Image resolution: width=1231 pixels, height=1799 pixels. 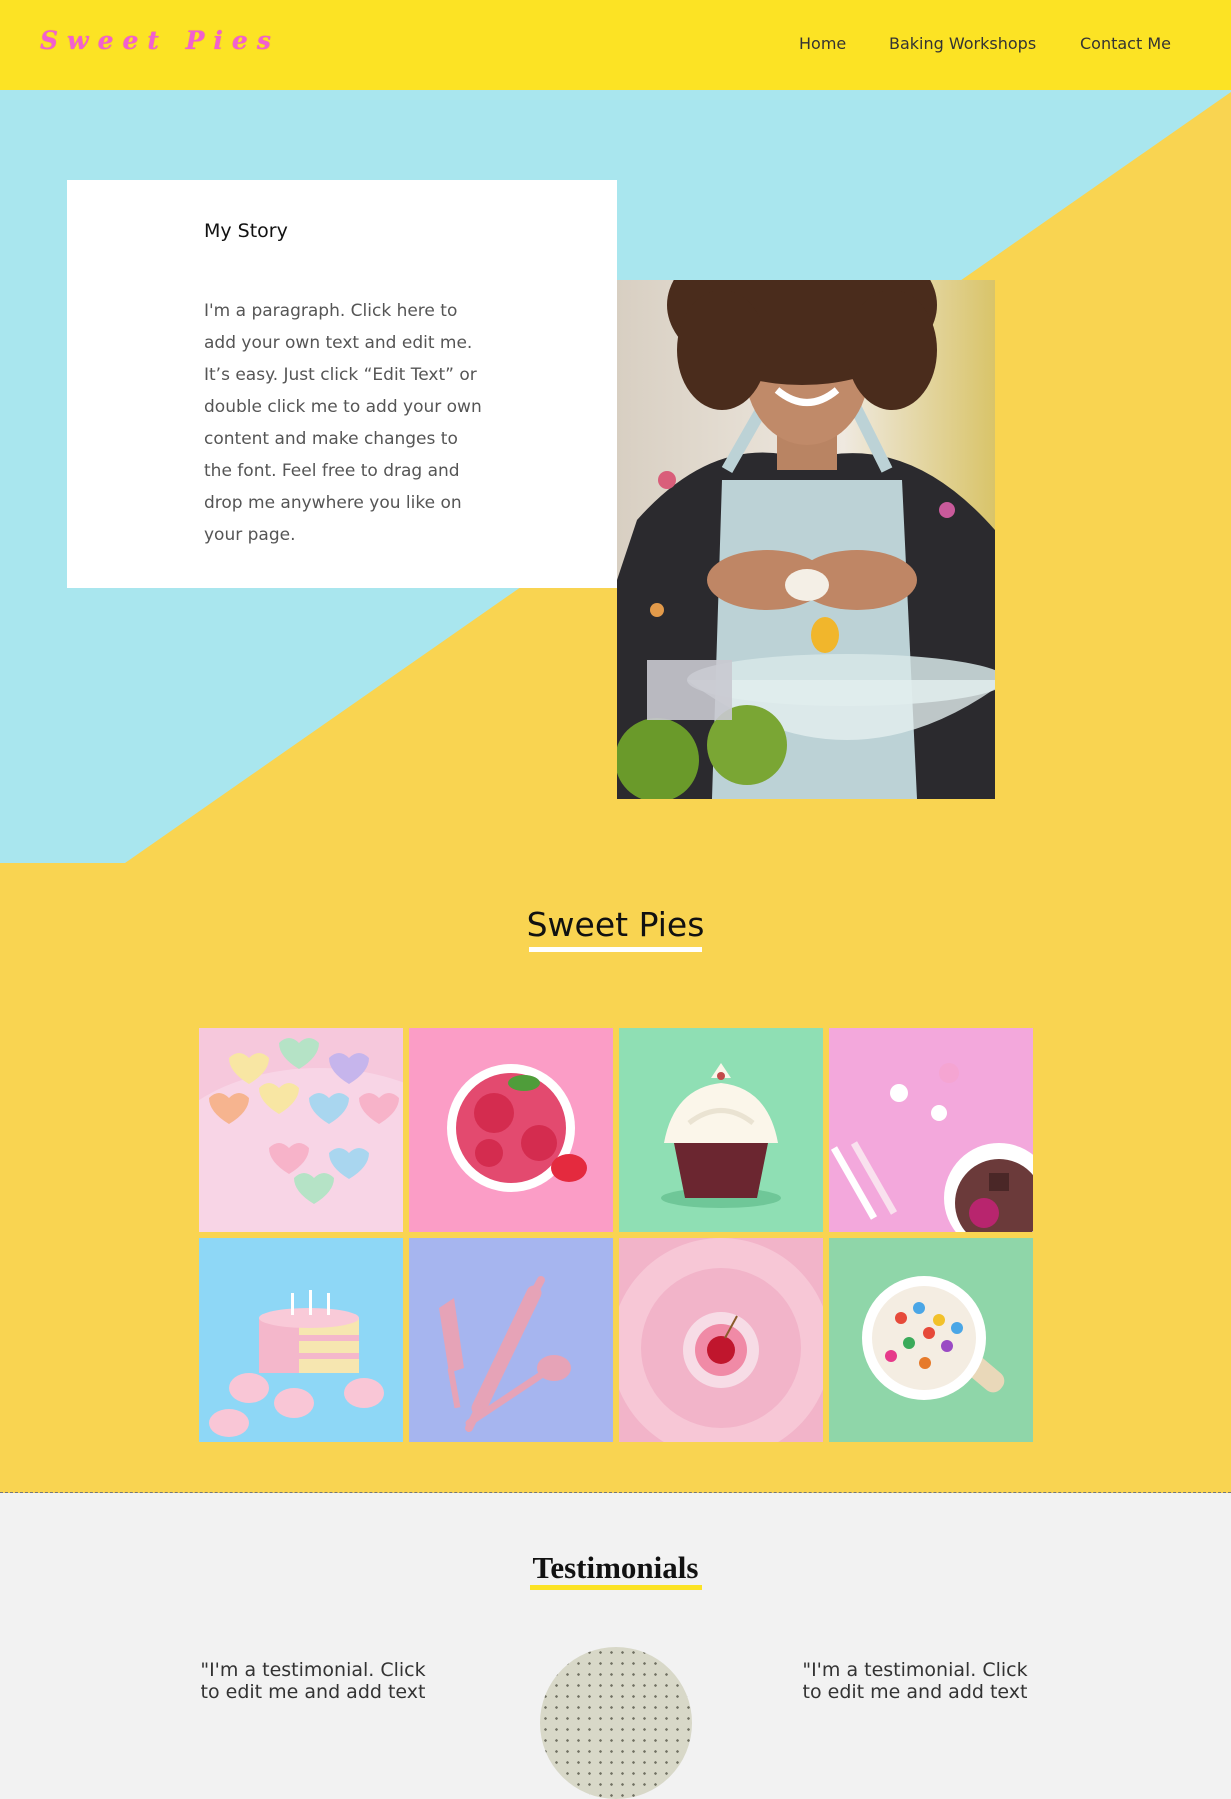 What do you see at coordinates (615, 924) in the screenshot?
I see `gallery-title: Sweet Pies` at bounding box center [615, 924].